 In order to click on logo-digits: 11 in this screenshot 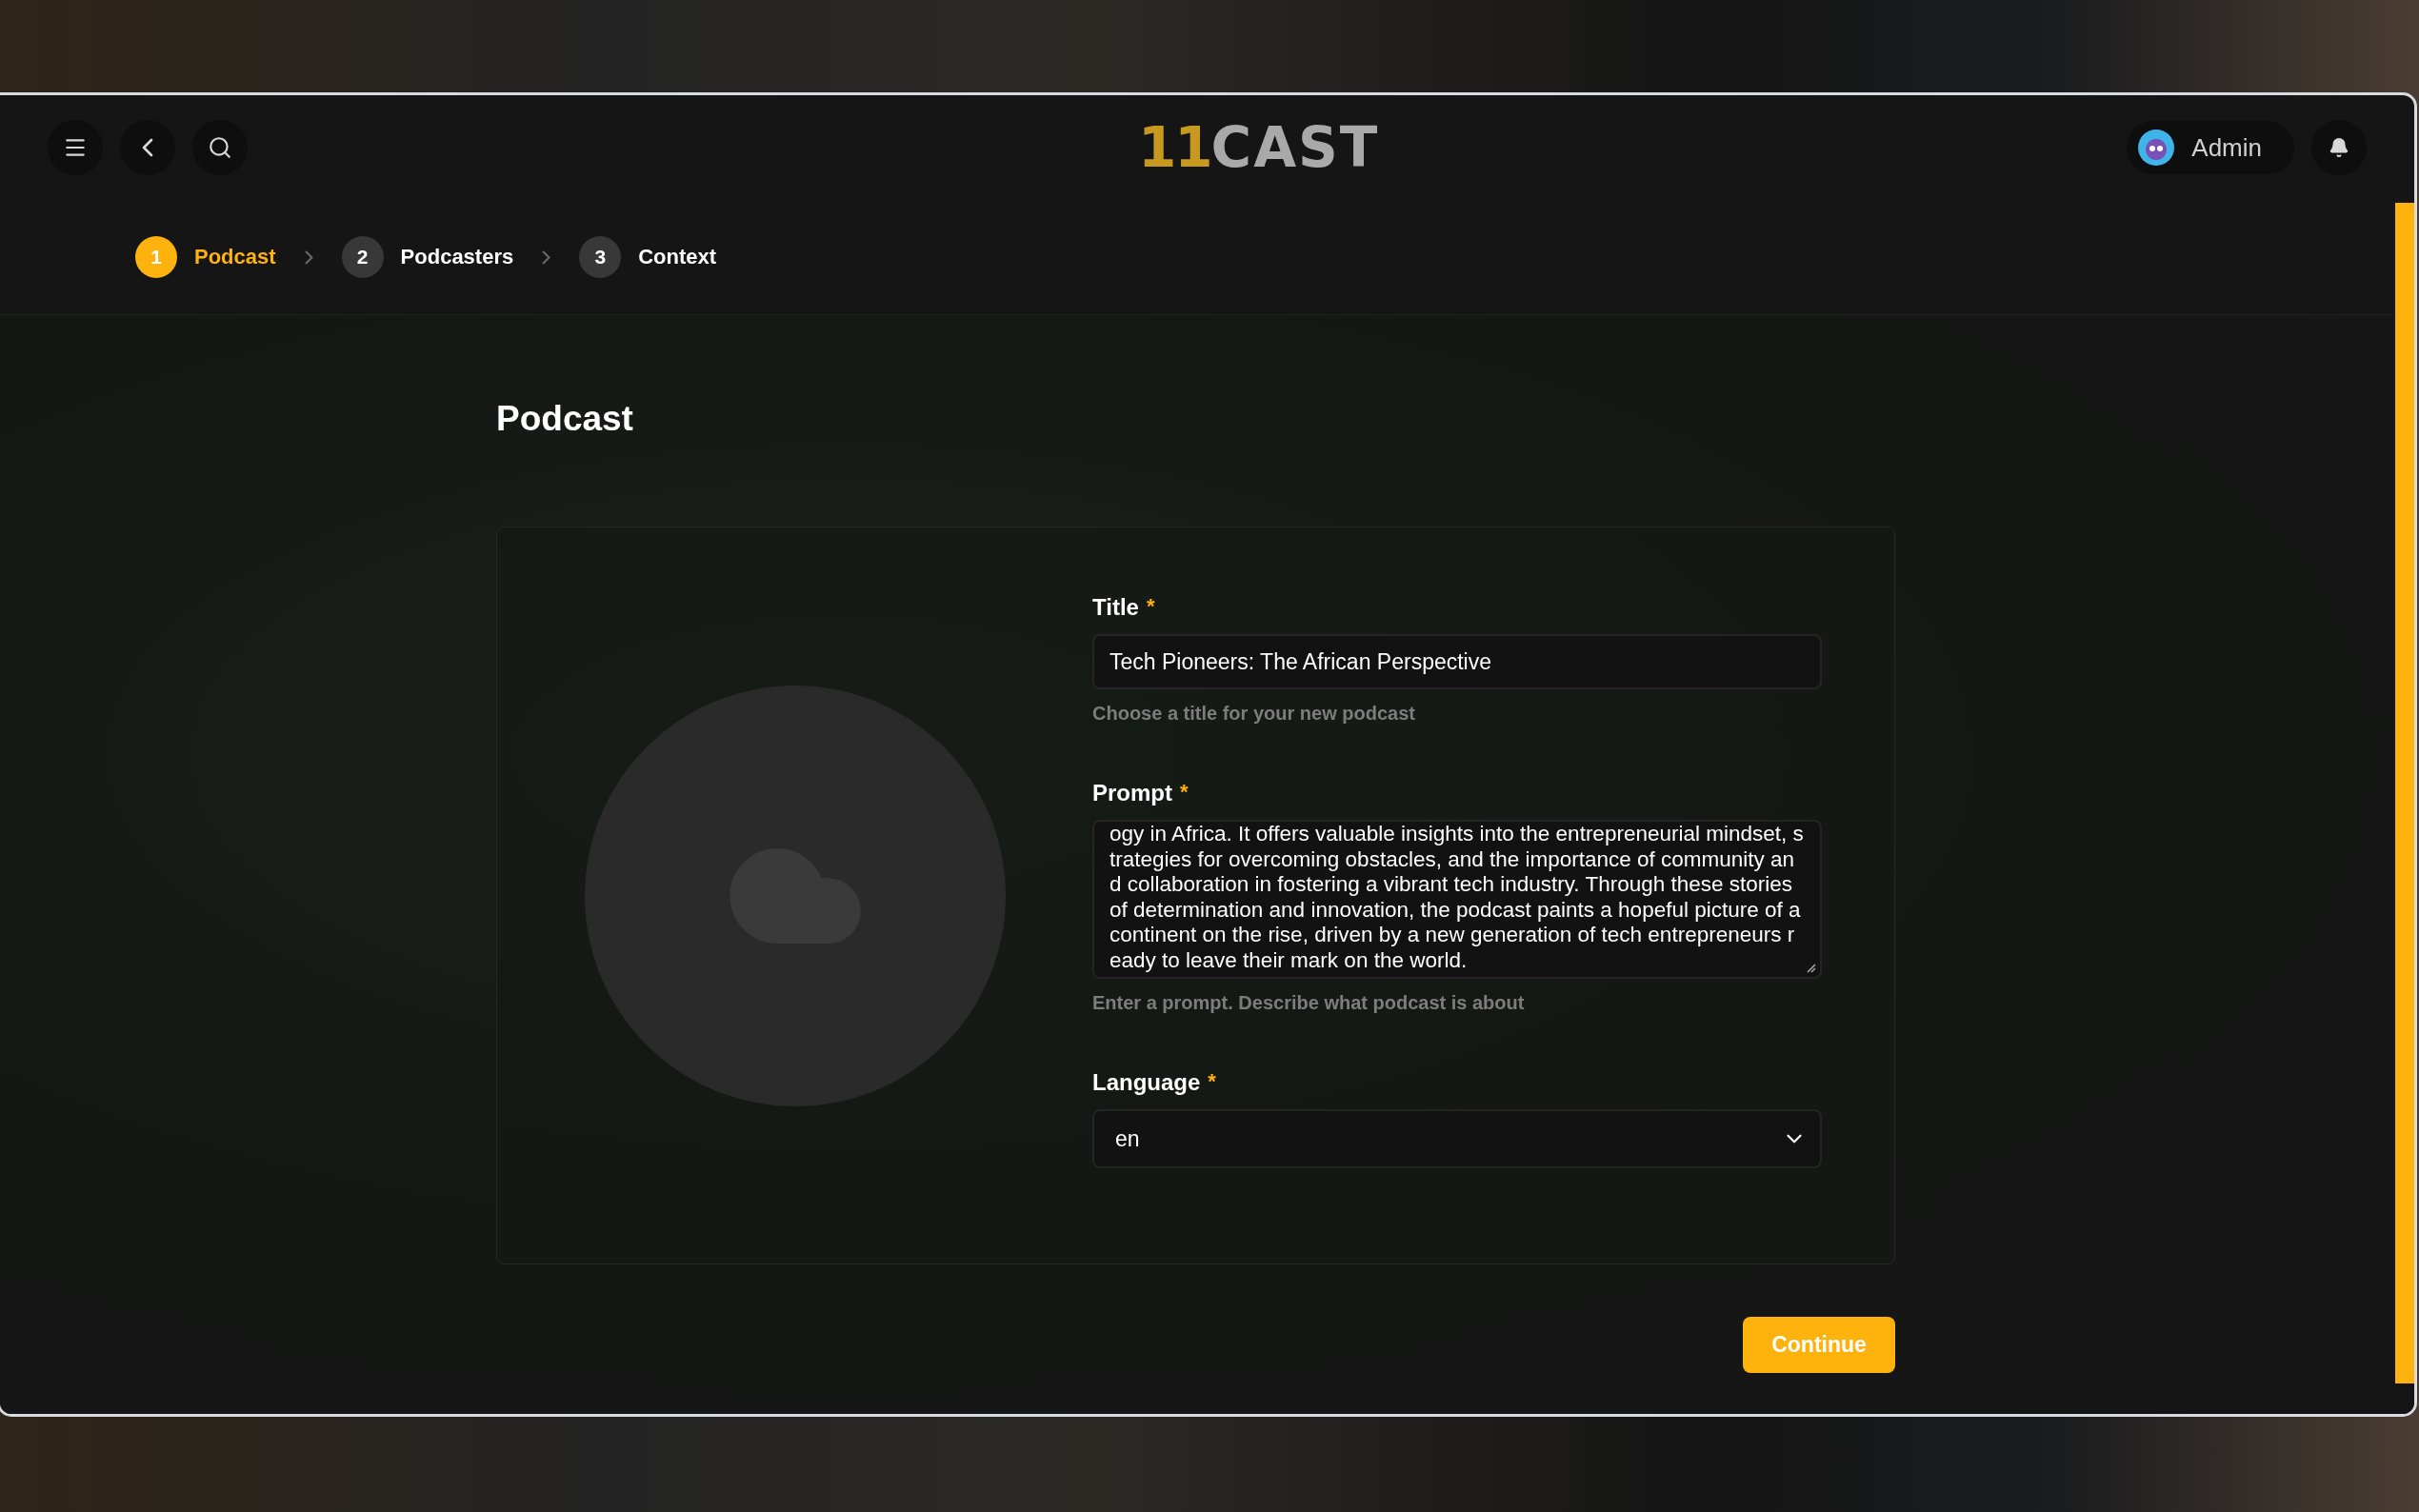, I will do `click(1174, 147)`.